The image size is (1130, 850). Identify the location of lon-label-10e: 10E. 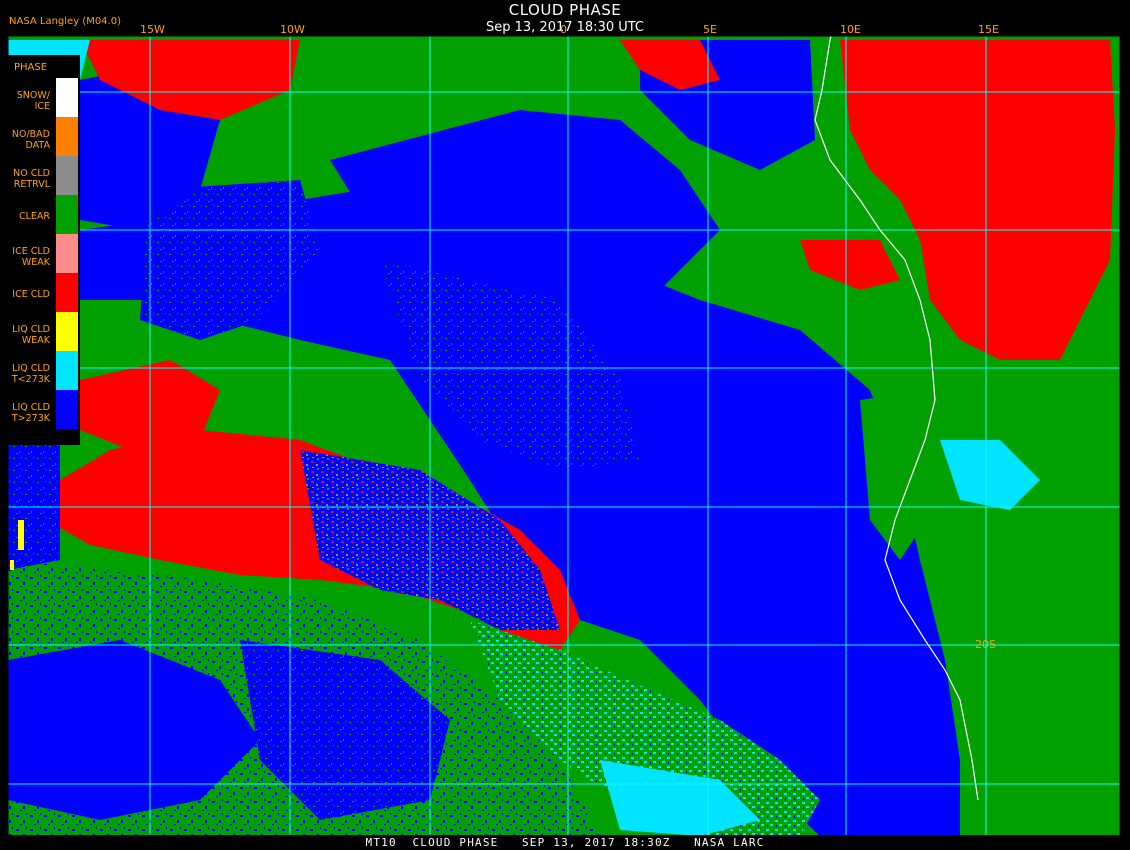
(850, 29).